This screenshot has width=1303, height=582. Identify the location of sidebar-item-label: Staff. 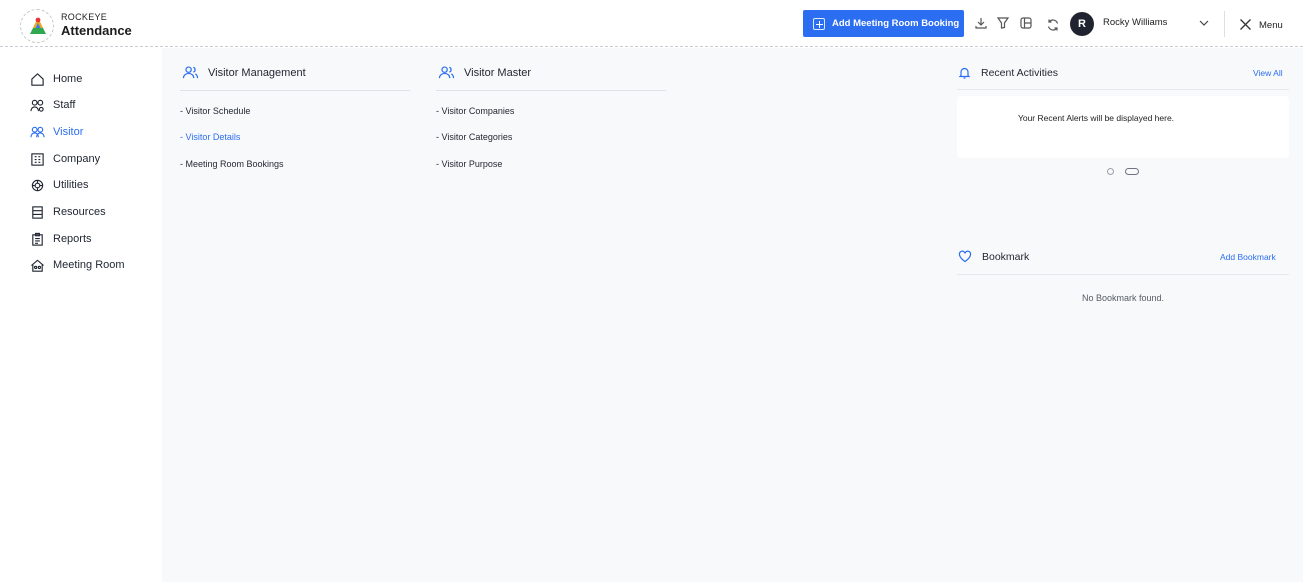
(64, 105).